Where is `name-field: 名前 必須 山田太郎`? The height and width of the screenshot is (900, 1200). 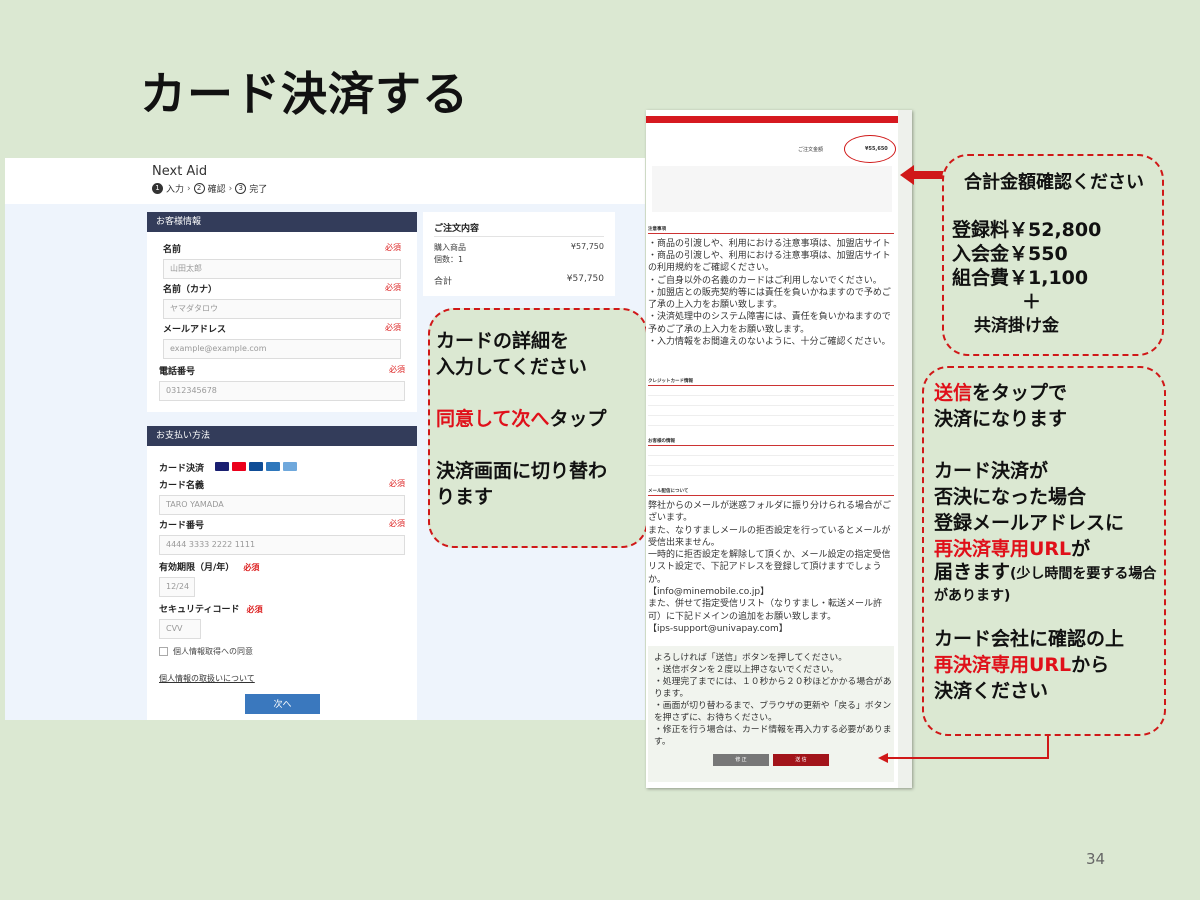
name-field: 名前 必須 山田太郎 is located at coordinates (282, 260).